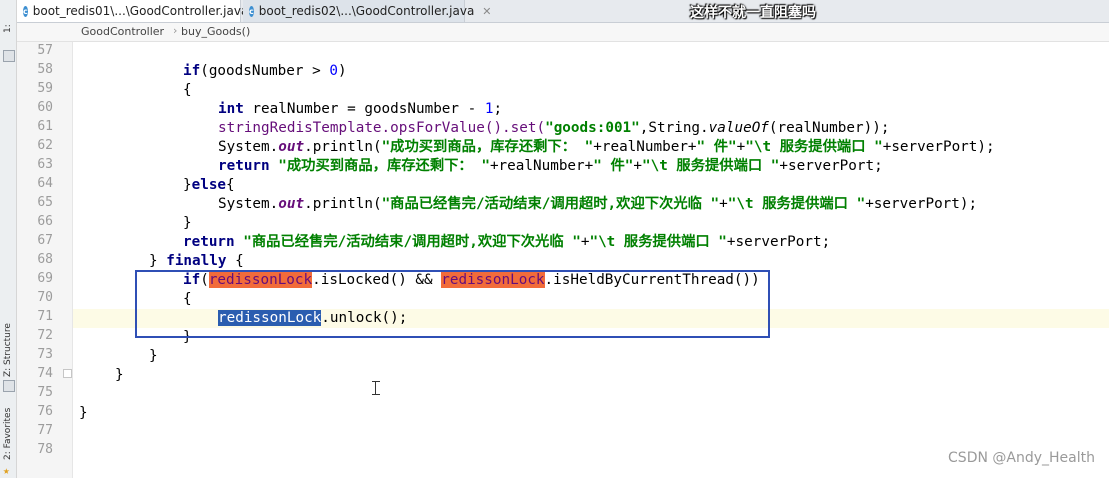 This screenshot has height=478, width=1109. Describe the element at coordinates (9, 386) in the screenshot. I see `structure-tool-icon` at that location.